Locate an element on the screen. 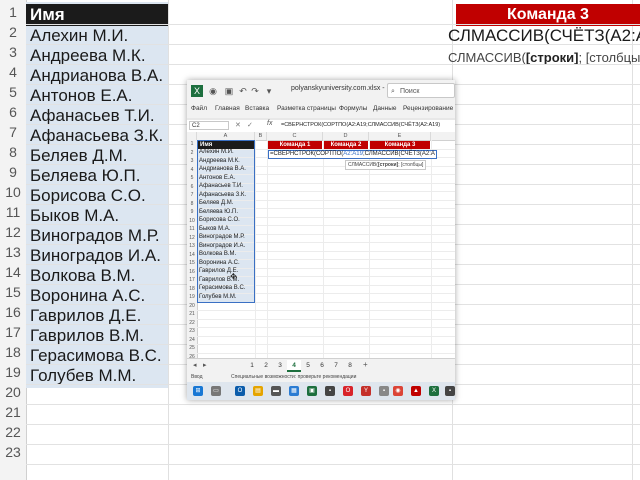  outlook-icon: O is located at coordinates (240, 391).